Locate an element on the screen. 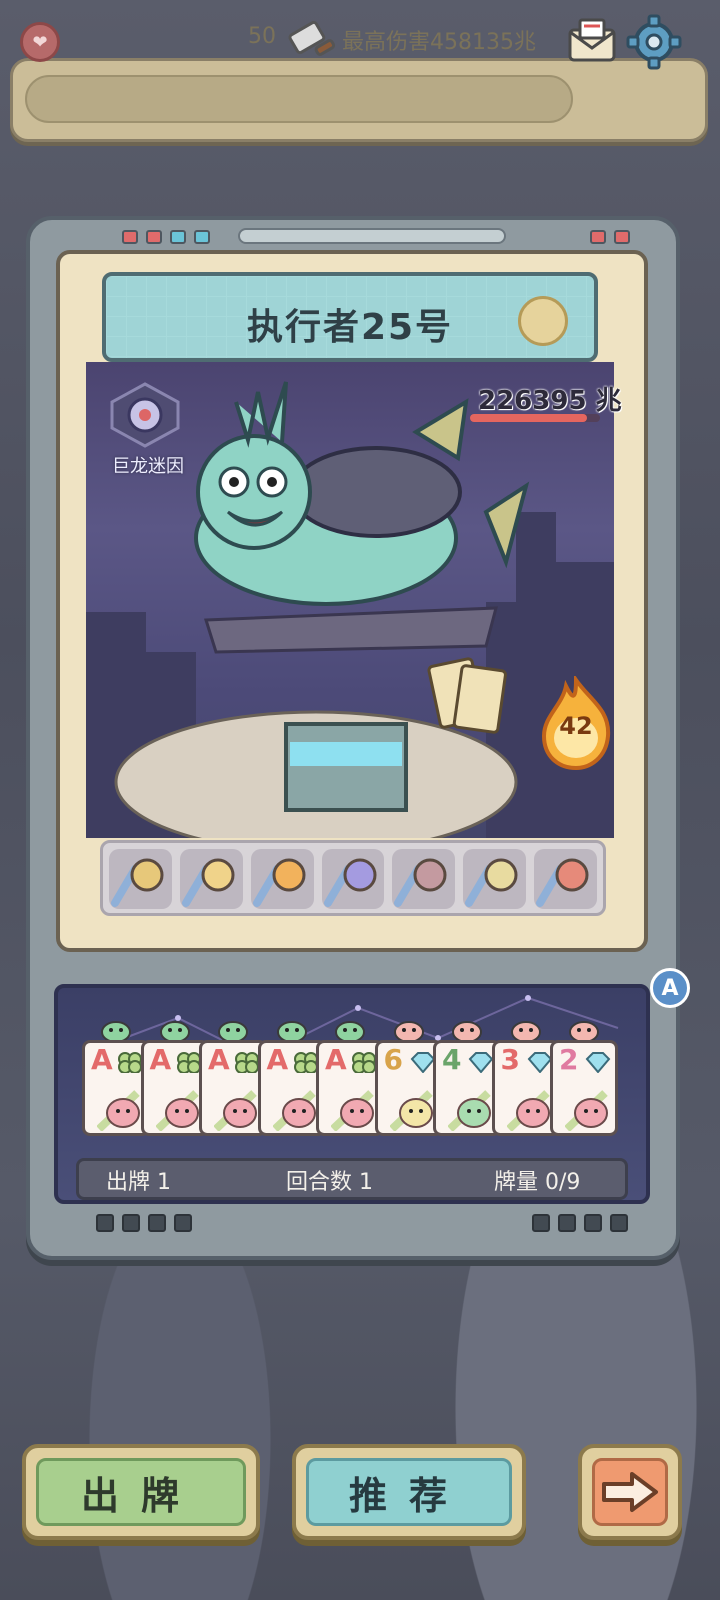 The image size is (720, 1600). meme-label: 巨龙迷因 is located at coordinates (148, 466).